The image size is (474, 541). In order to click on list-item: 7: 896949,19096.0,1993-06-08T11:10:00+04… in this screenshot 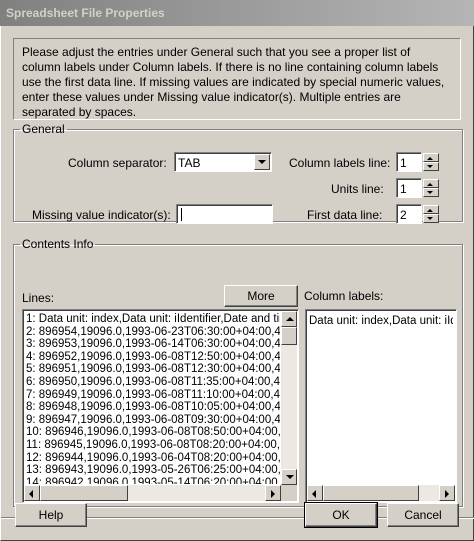, I will do `click(153, 395)`.